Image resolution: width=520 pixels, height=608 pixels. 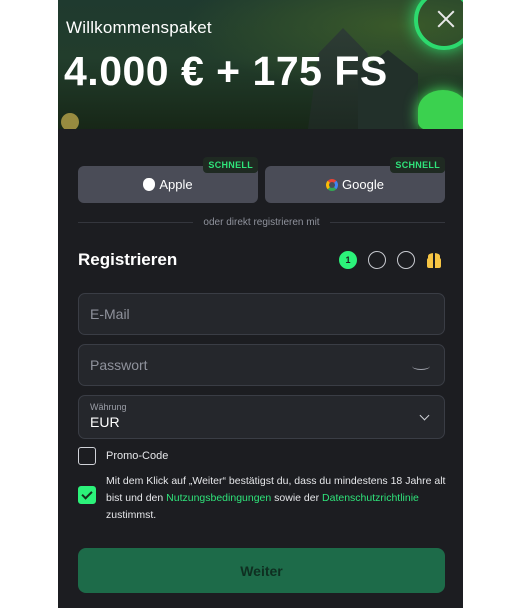 I want to click on currency-label: Währung, so click(x=108, y=407).